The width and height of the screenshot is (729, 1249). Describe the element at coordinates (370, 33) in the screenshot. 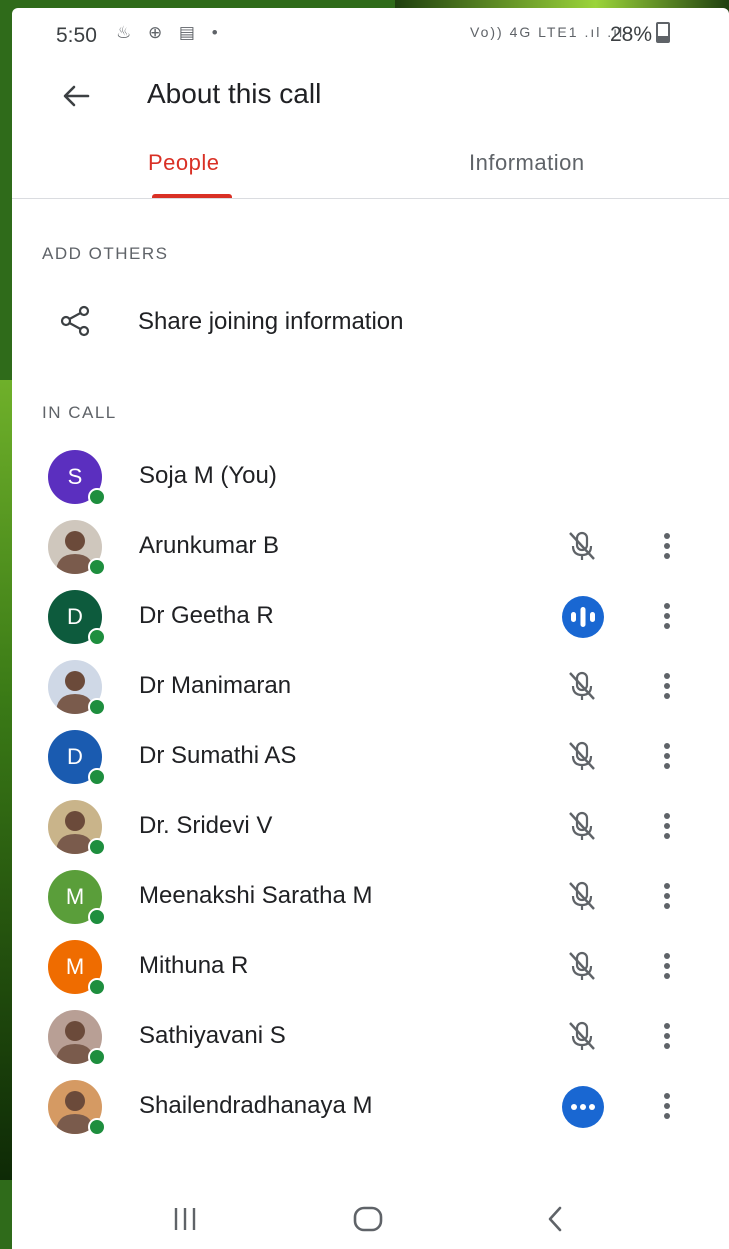

I see `status-bar: 5:50 ♨ ⊕ ▤ • Vo)) 4G LTE1 .ıl .ıl 28%` at that location.